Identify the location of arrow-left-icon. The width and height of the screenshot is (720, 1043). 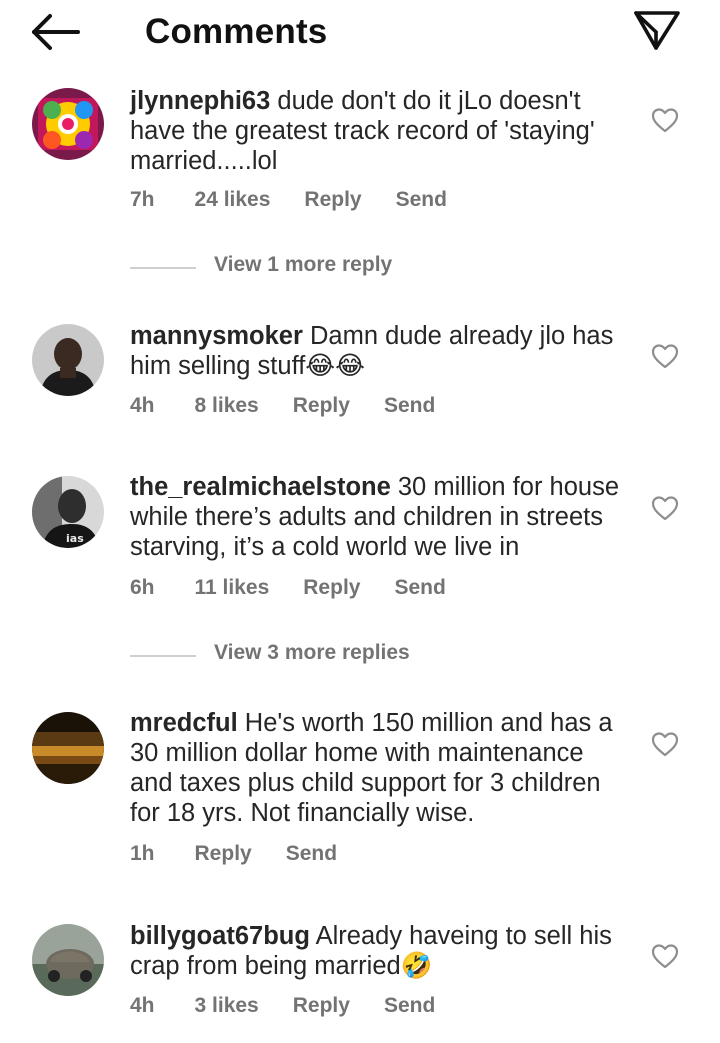
(56, 32).